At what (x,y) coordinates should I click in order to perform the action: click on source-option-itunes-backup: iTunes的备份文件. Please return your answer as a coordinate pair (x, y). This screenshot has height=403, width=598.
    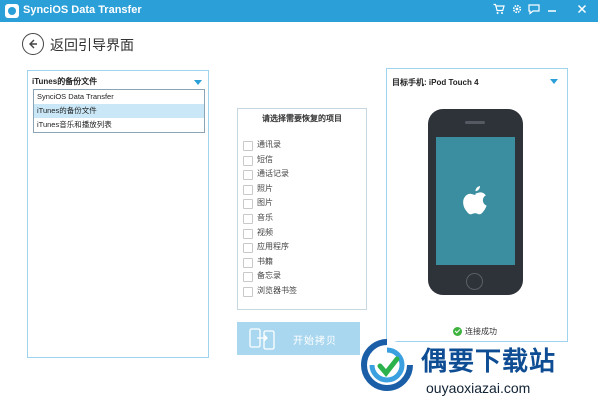
    Looking at the image, I should click on (119, 111).